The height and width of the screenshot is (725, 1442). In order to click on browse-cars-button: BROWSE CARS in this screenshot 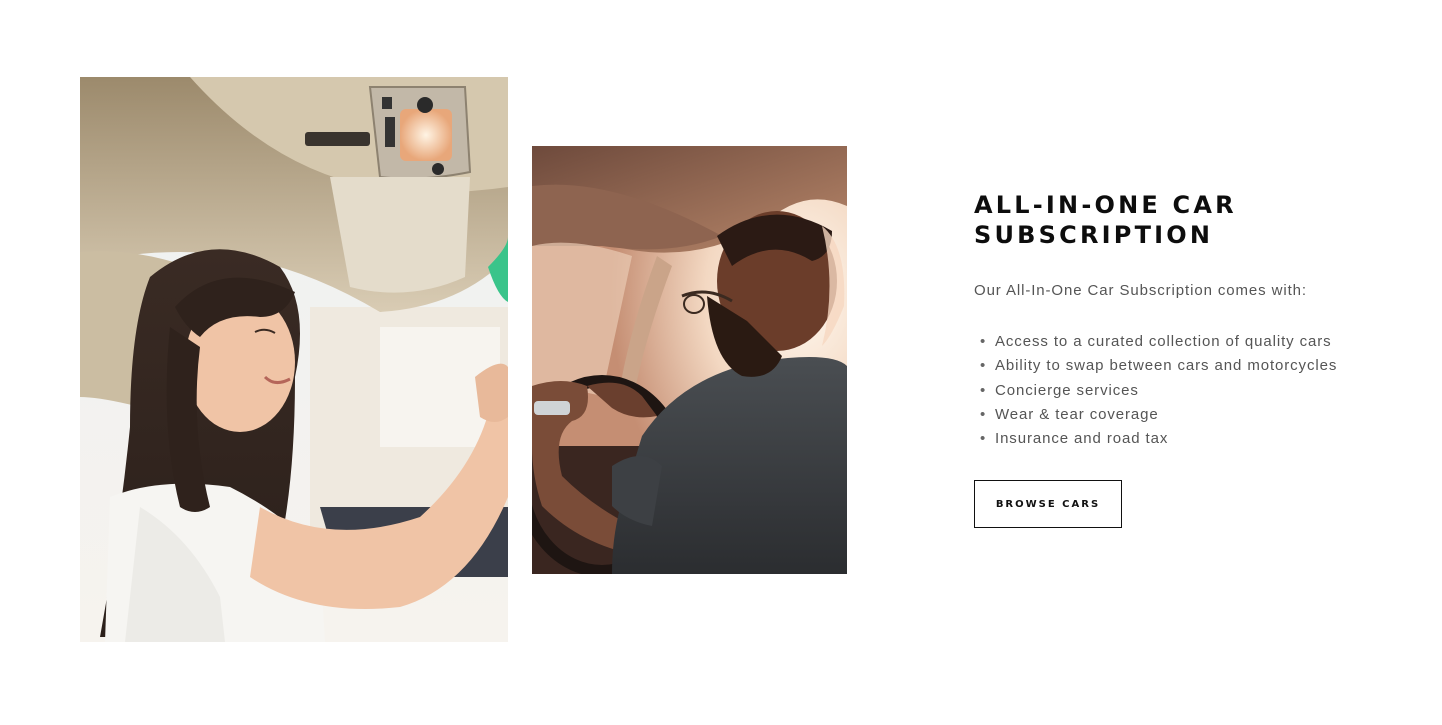, I will do `click(1048, 504)`.